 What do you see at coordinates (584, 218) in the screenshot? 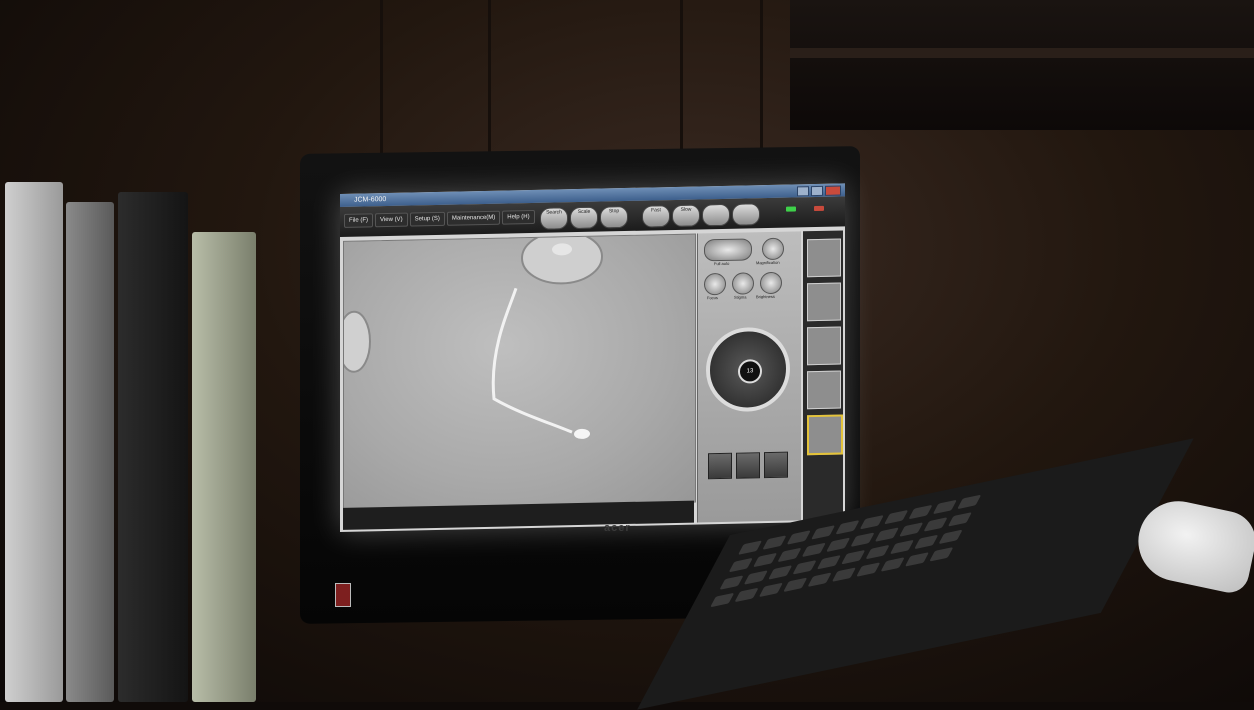
I see `scale-button: Scale` at bounding box center [584, 218].